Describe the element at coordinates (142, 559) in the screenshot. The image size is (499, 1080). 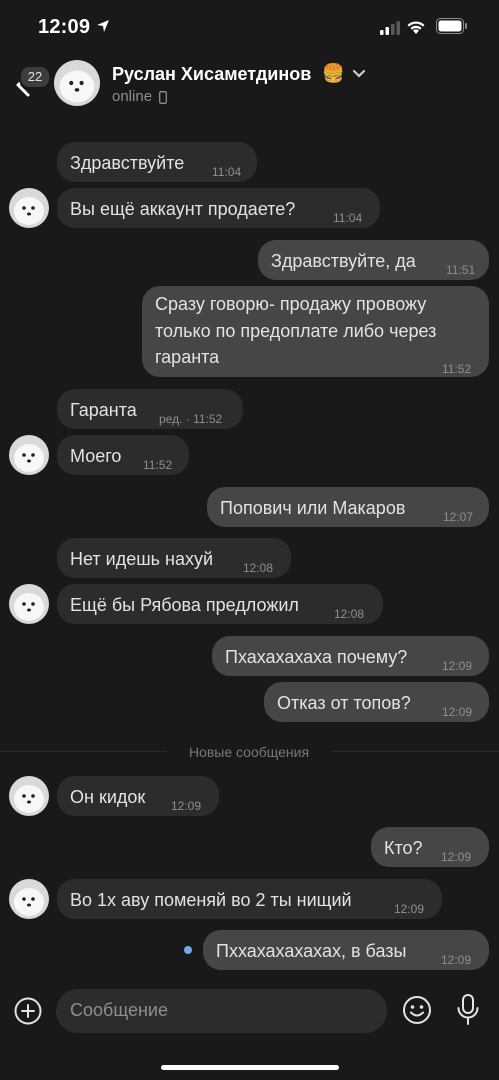
I see `message-text: Нет идешь нахуй` at that location.